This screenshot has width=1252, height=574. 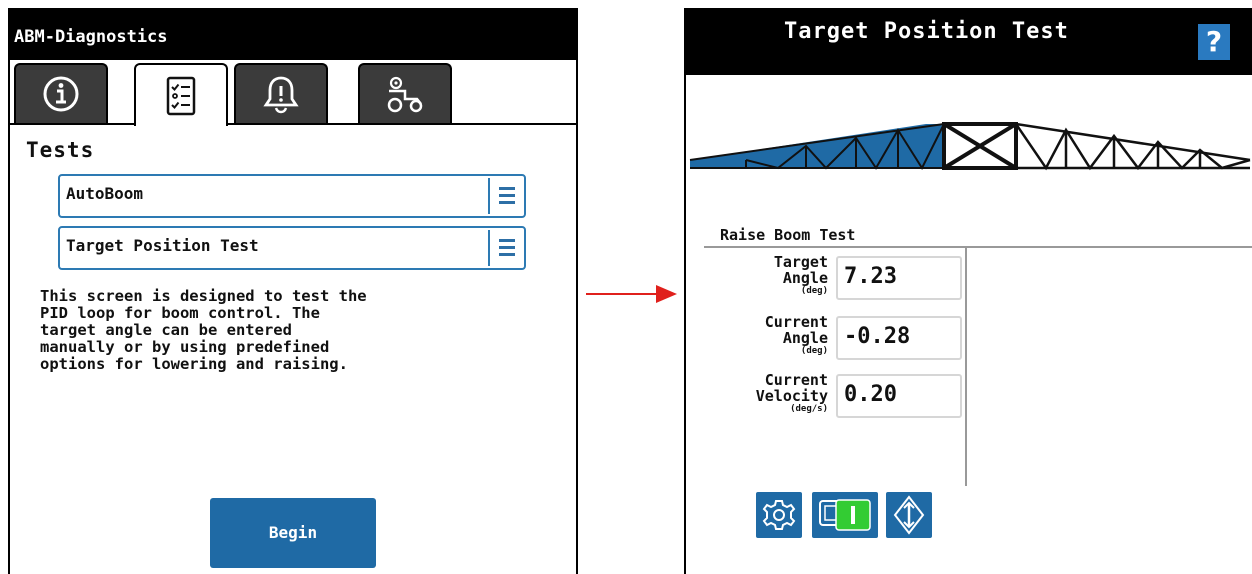 What do you see at coordinates (631, 294) in the screenshot?
I see `flow-arrow-icon` at bounding box center [631, 294].